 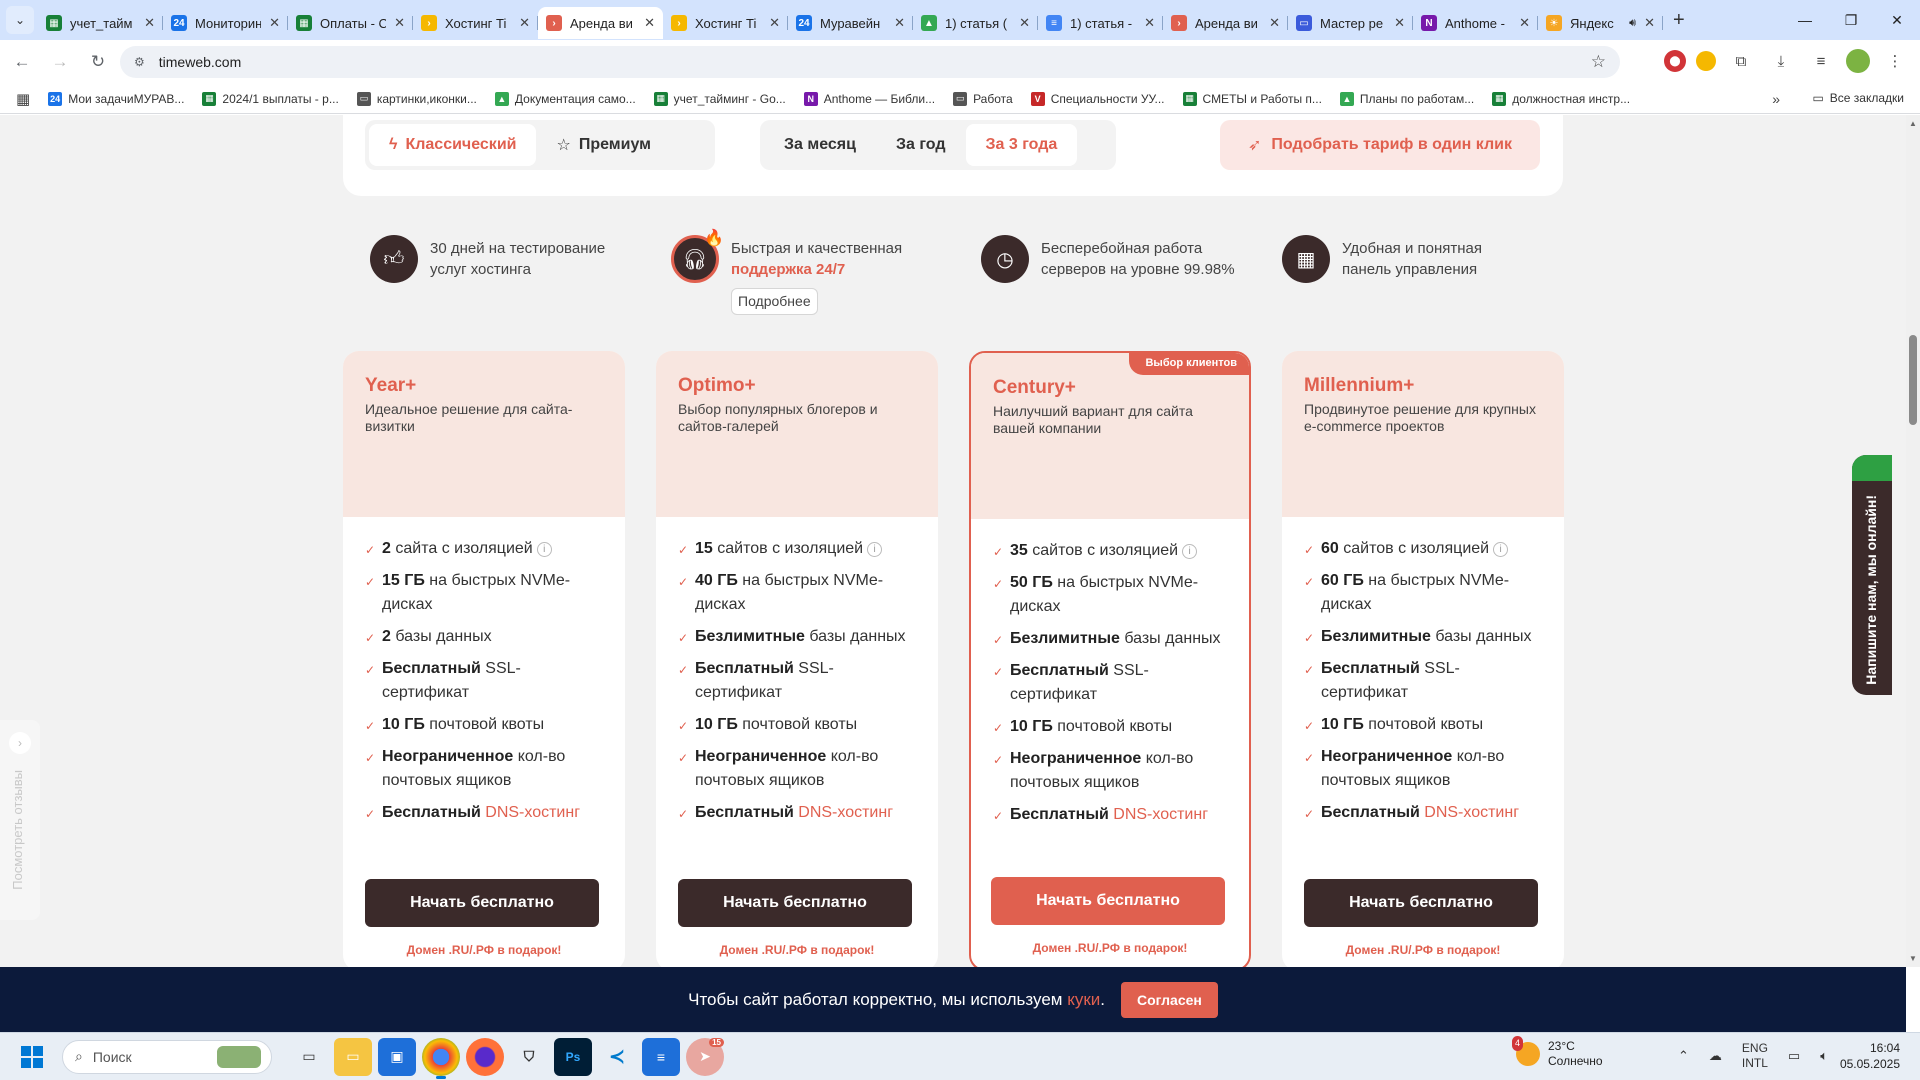 What do you see at coordinates (1715, 1056) in the screenshot?
I see `cloud-offline-icon: ☁` at bounding box center [1715, 1056].